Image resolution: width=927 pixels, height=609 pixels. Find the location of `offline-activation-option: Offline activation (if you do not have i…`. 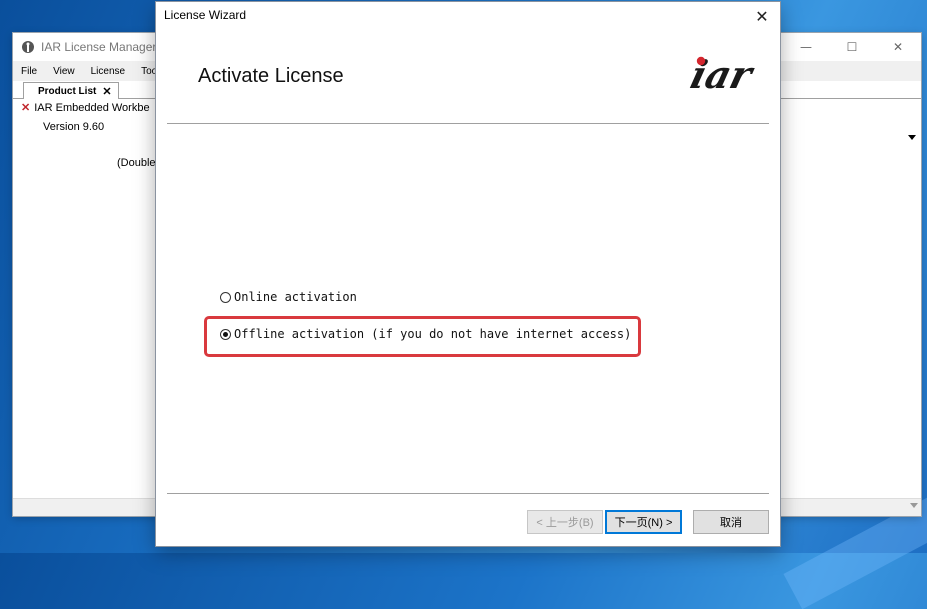

offline-activation-option: Offline activation (if you do not have i… is located at coordinates (425, 334).